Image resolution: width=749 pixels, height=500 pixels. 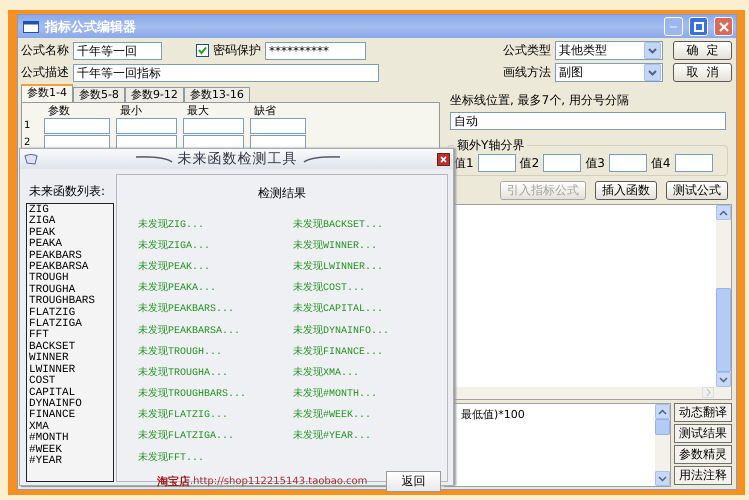 I want to click on vertical-scrollbar, so click(x=723, y=296).